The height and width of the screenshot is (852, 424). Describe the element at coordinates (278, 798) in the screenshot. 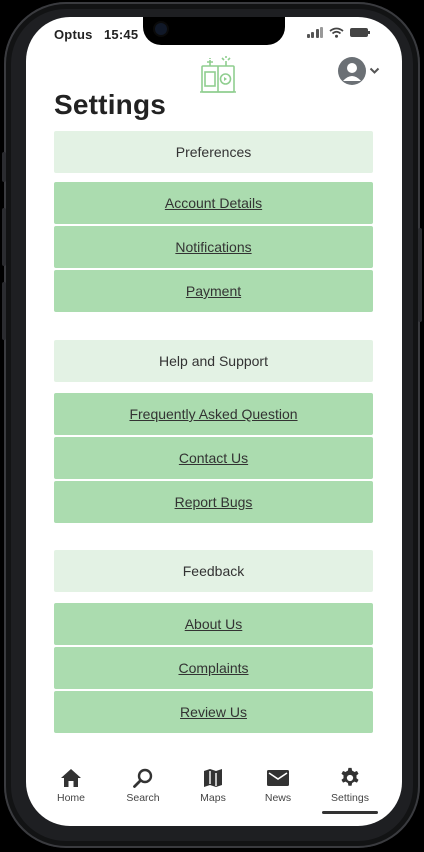

I see `tab-news-label: News` at that location.